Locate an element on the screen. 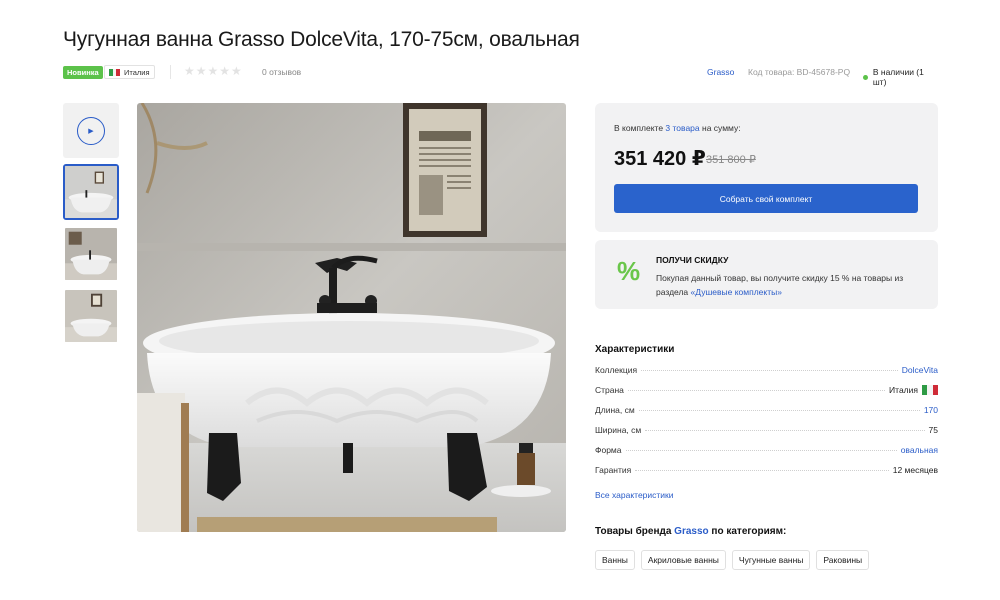 The height and width of the screenshot is (600, 1000). thumbnail-gallery: ▶ is located at coordinates (91, 226).